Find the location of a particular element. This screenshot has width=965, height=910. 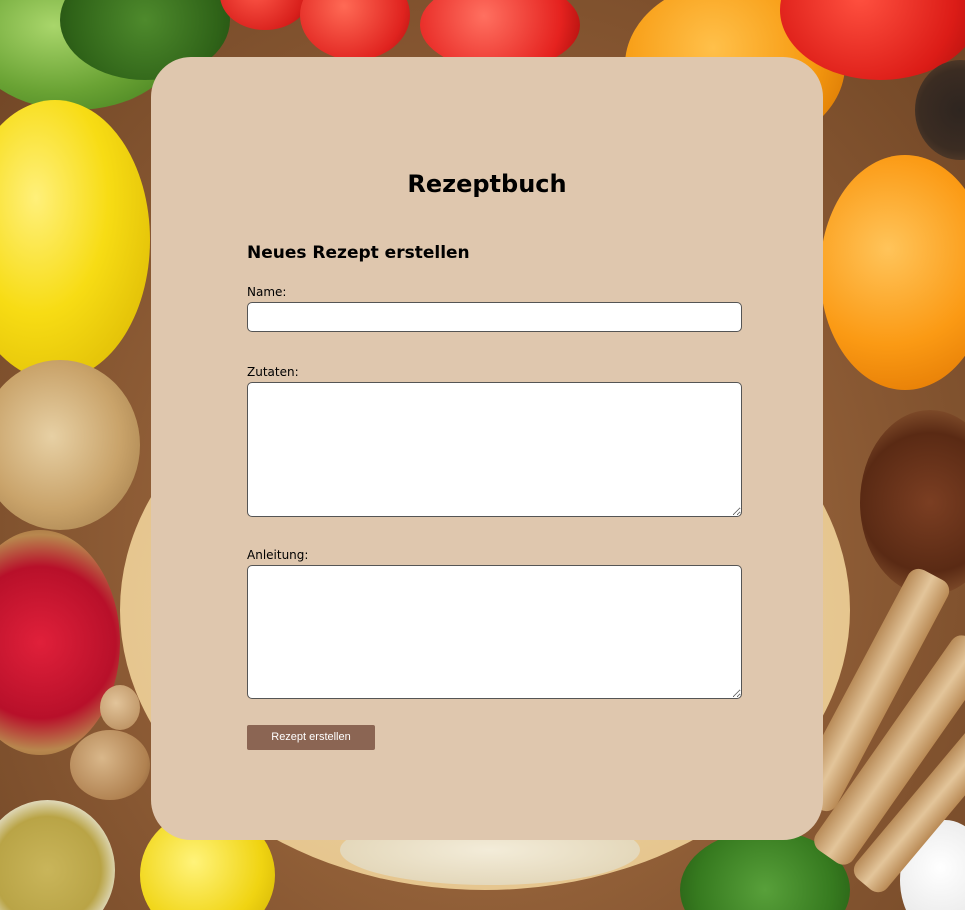

instructions-label: Anleitung: is located at coordinates (278, 555).